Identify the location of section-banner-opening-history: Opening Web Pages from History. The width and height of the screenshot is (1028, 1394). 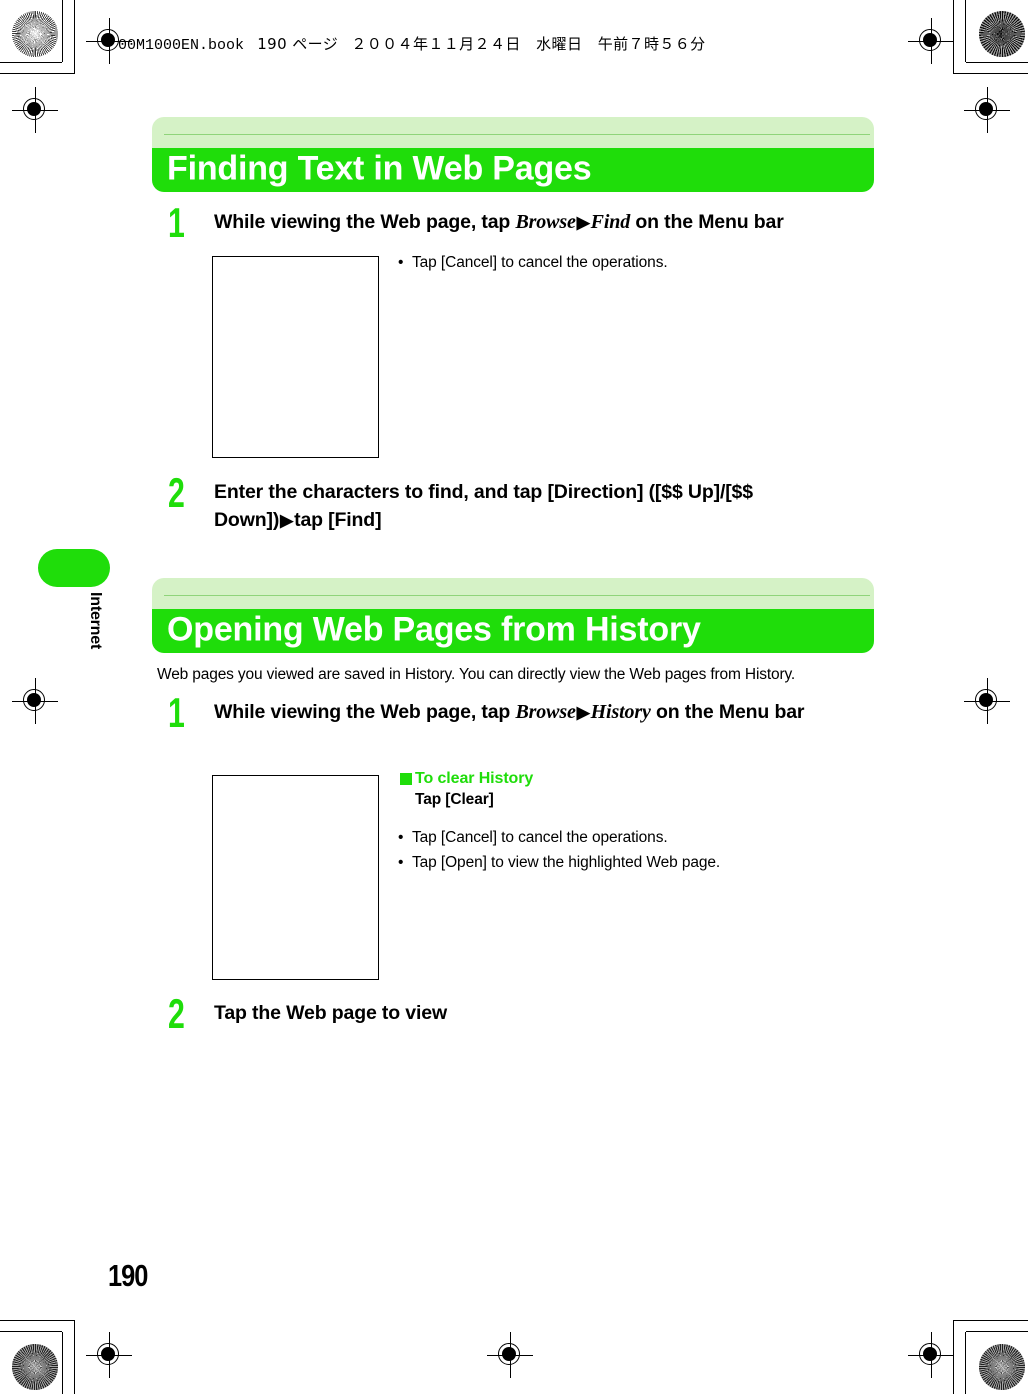
(513, 615).